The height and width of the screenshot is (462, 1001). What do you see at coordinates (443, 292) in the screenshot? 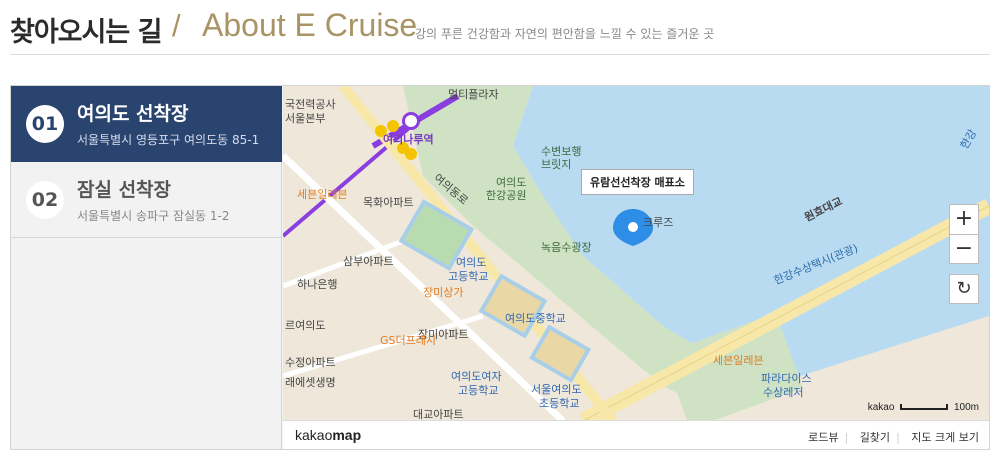
I see `map-label-jangmi-sangga: 장미상가` at bounding box center [443, 292].